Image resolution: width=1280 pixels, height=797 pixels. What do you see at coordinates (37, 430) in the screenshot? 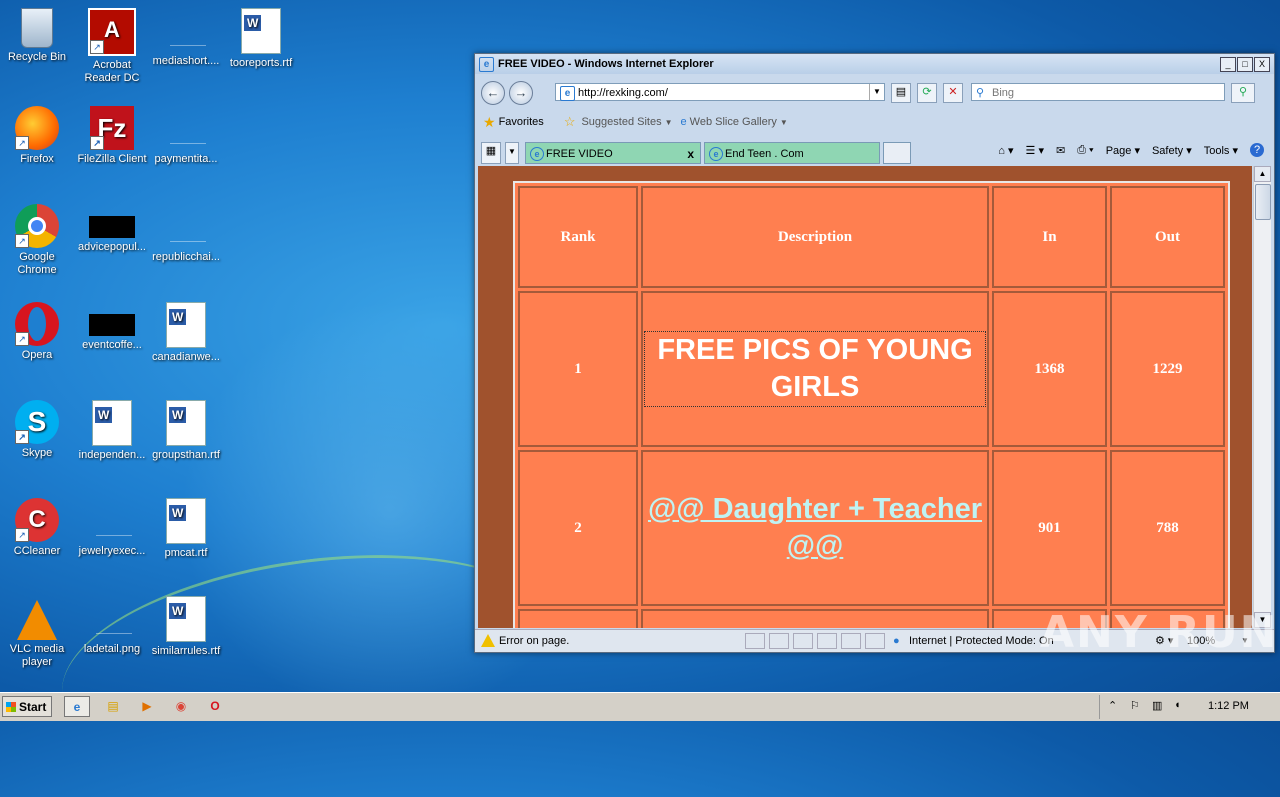
I see `desktop-icon-skype: S ↗ Skype` at bounding box center [37, 430].